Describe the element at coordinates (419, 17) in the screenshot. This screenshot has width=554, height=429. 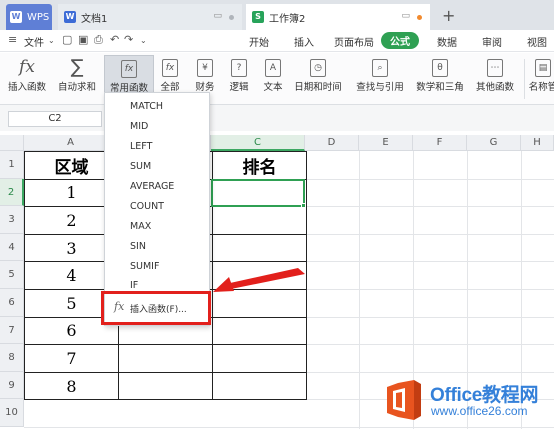
I see `unsaved-dot-icon` at that location.